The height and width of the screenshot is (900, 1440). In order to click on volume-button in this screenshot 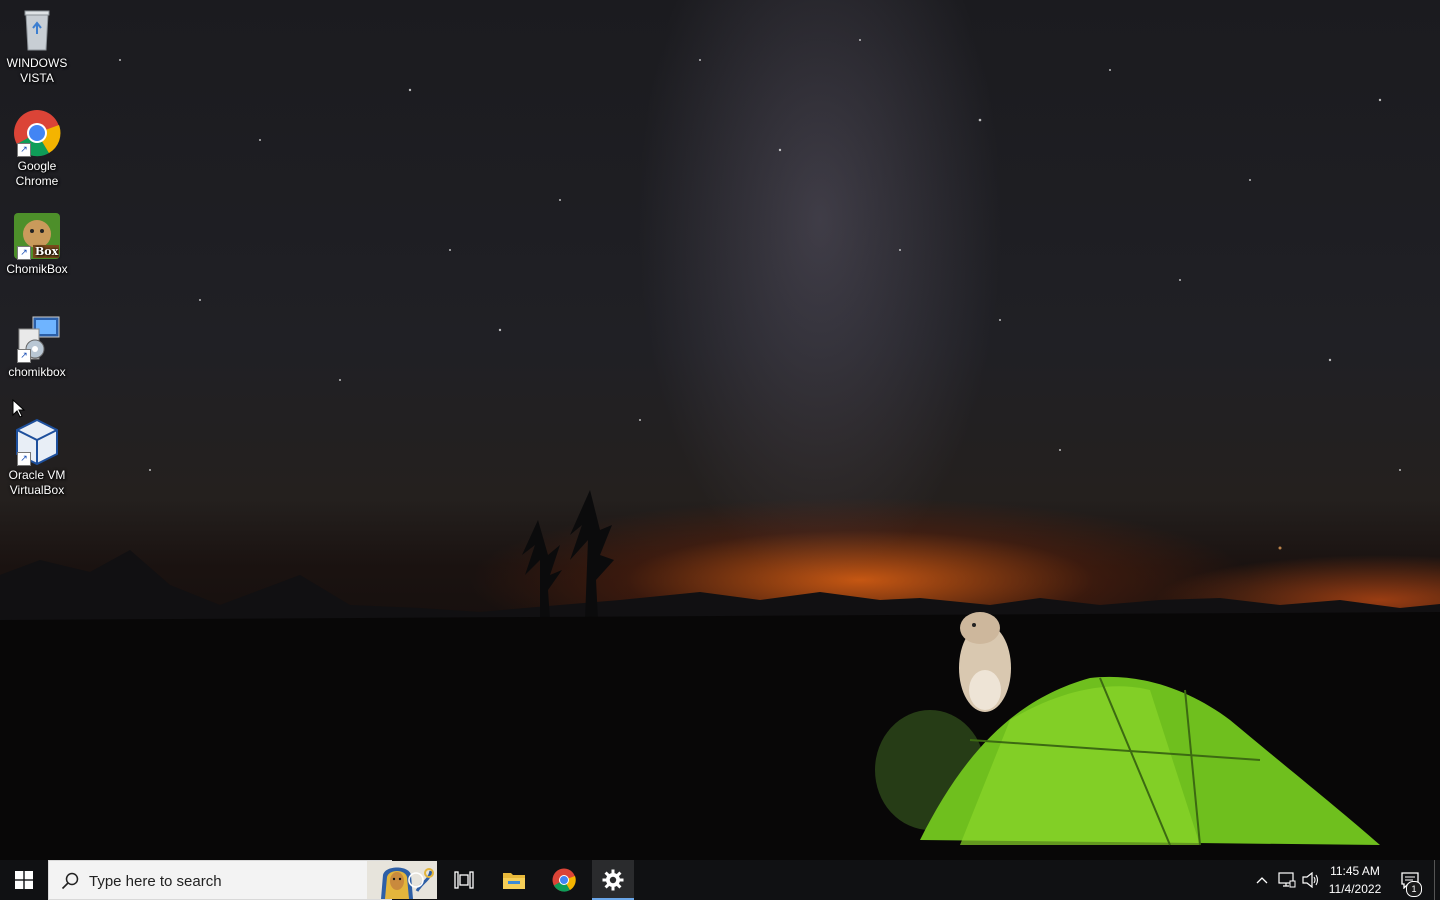, I will do `click(1311, 880)`.